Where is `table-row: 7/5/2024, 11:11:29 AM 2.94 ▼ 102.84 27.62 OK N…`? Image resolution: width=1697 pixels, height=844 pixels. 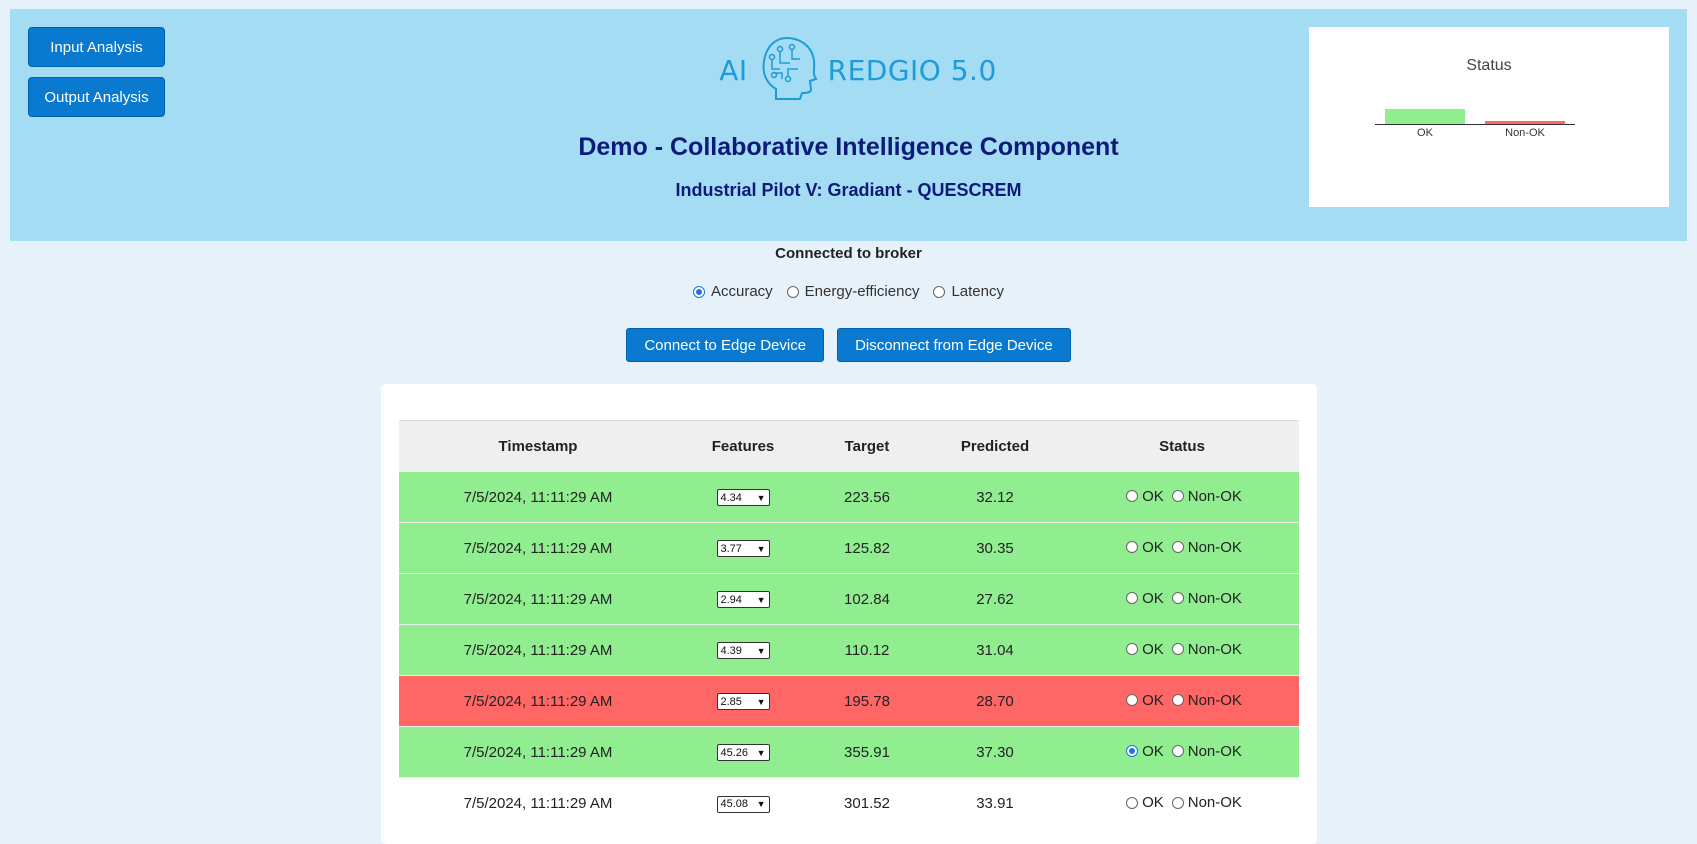
table-row: 7/5/2024, 11:11:29 AM 2.94 ▼ 102.84 27.62 OK N… is located at coordinates (849, 599).